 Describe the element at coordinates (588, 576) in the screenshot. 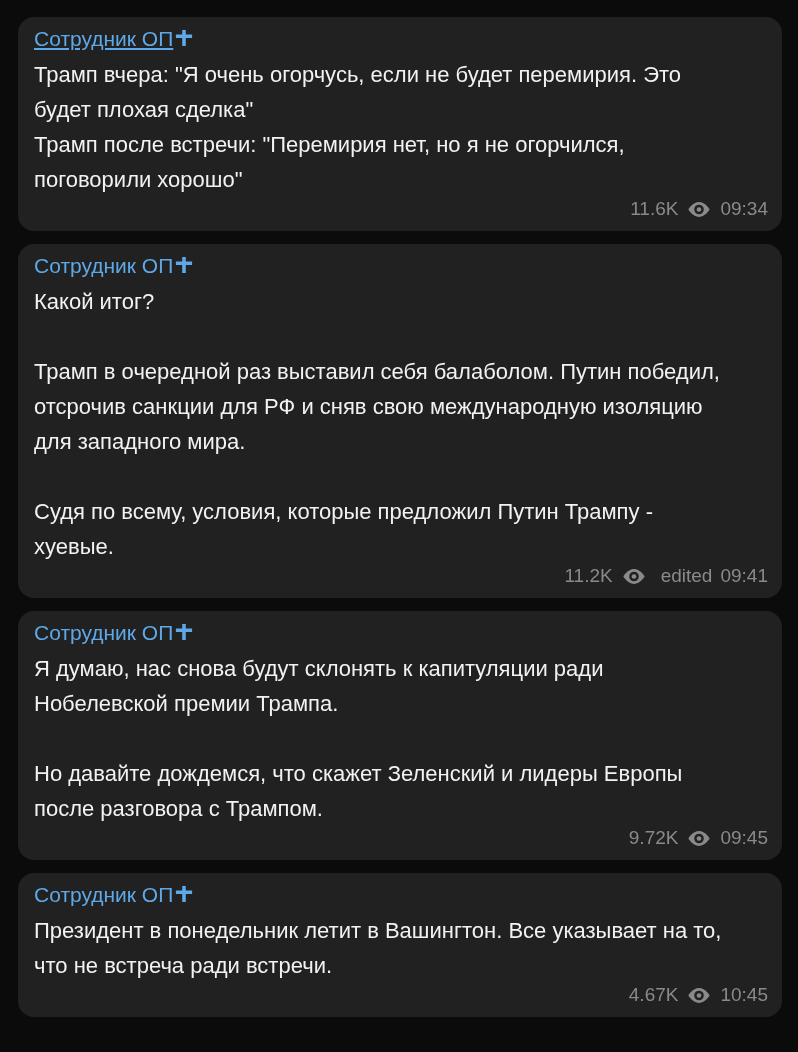

I see `view-count: 11.2K` at that location.